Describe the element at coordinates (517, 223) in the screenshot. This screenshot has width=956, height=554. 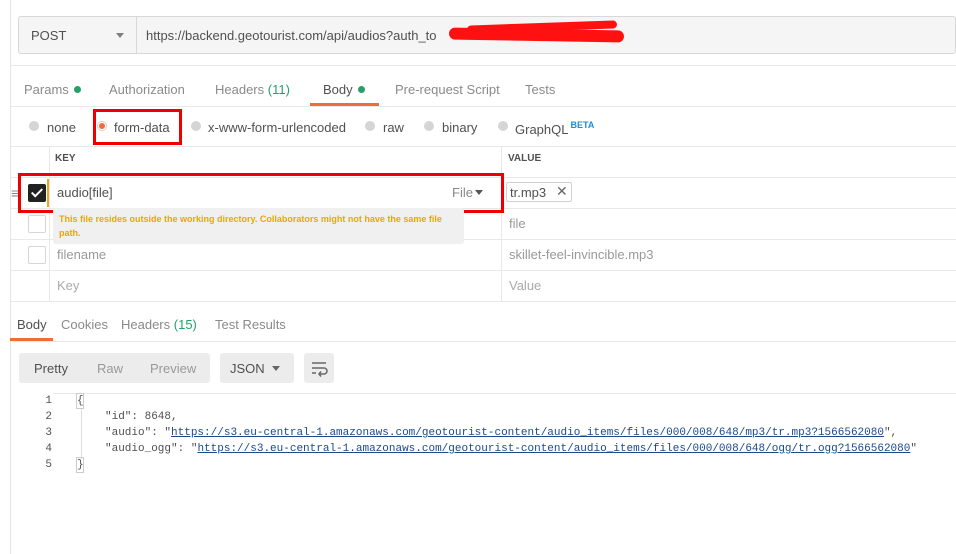
I see `row-value: file` at that location.